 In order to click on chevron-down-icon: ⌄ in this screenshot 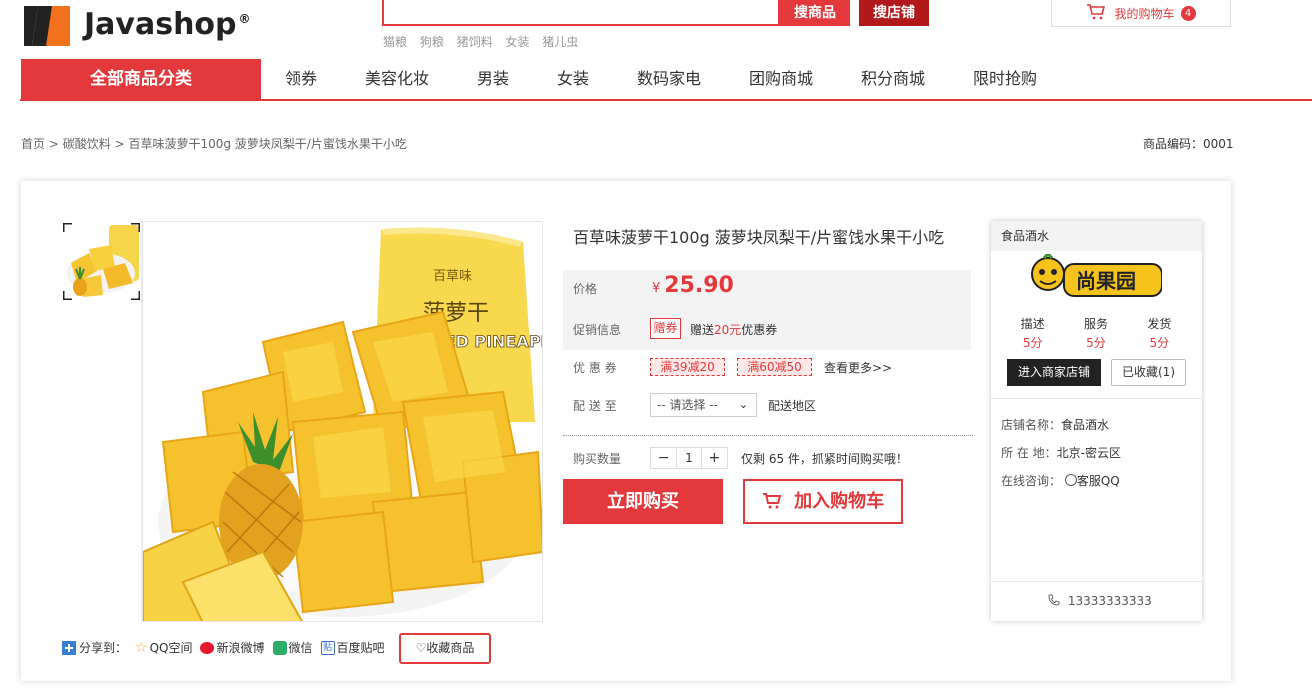, I will do `click(743, 404)`.